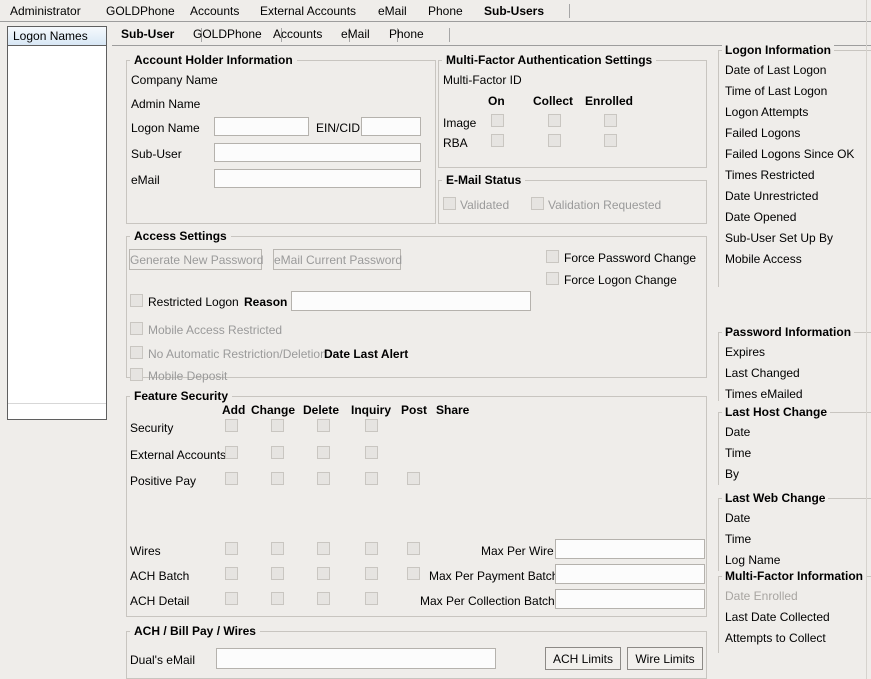 This screenshot has height=679, width=871. I want to click on info-row-time-of-last-logon: Time of Last Logon, so click(776, 91).